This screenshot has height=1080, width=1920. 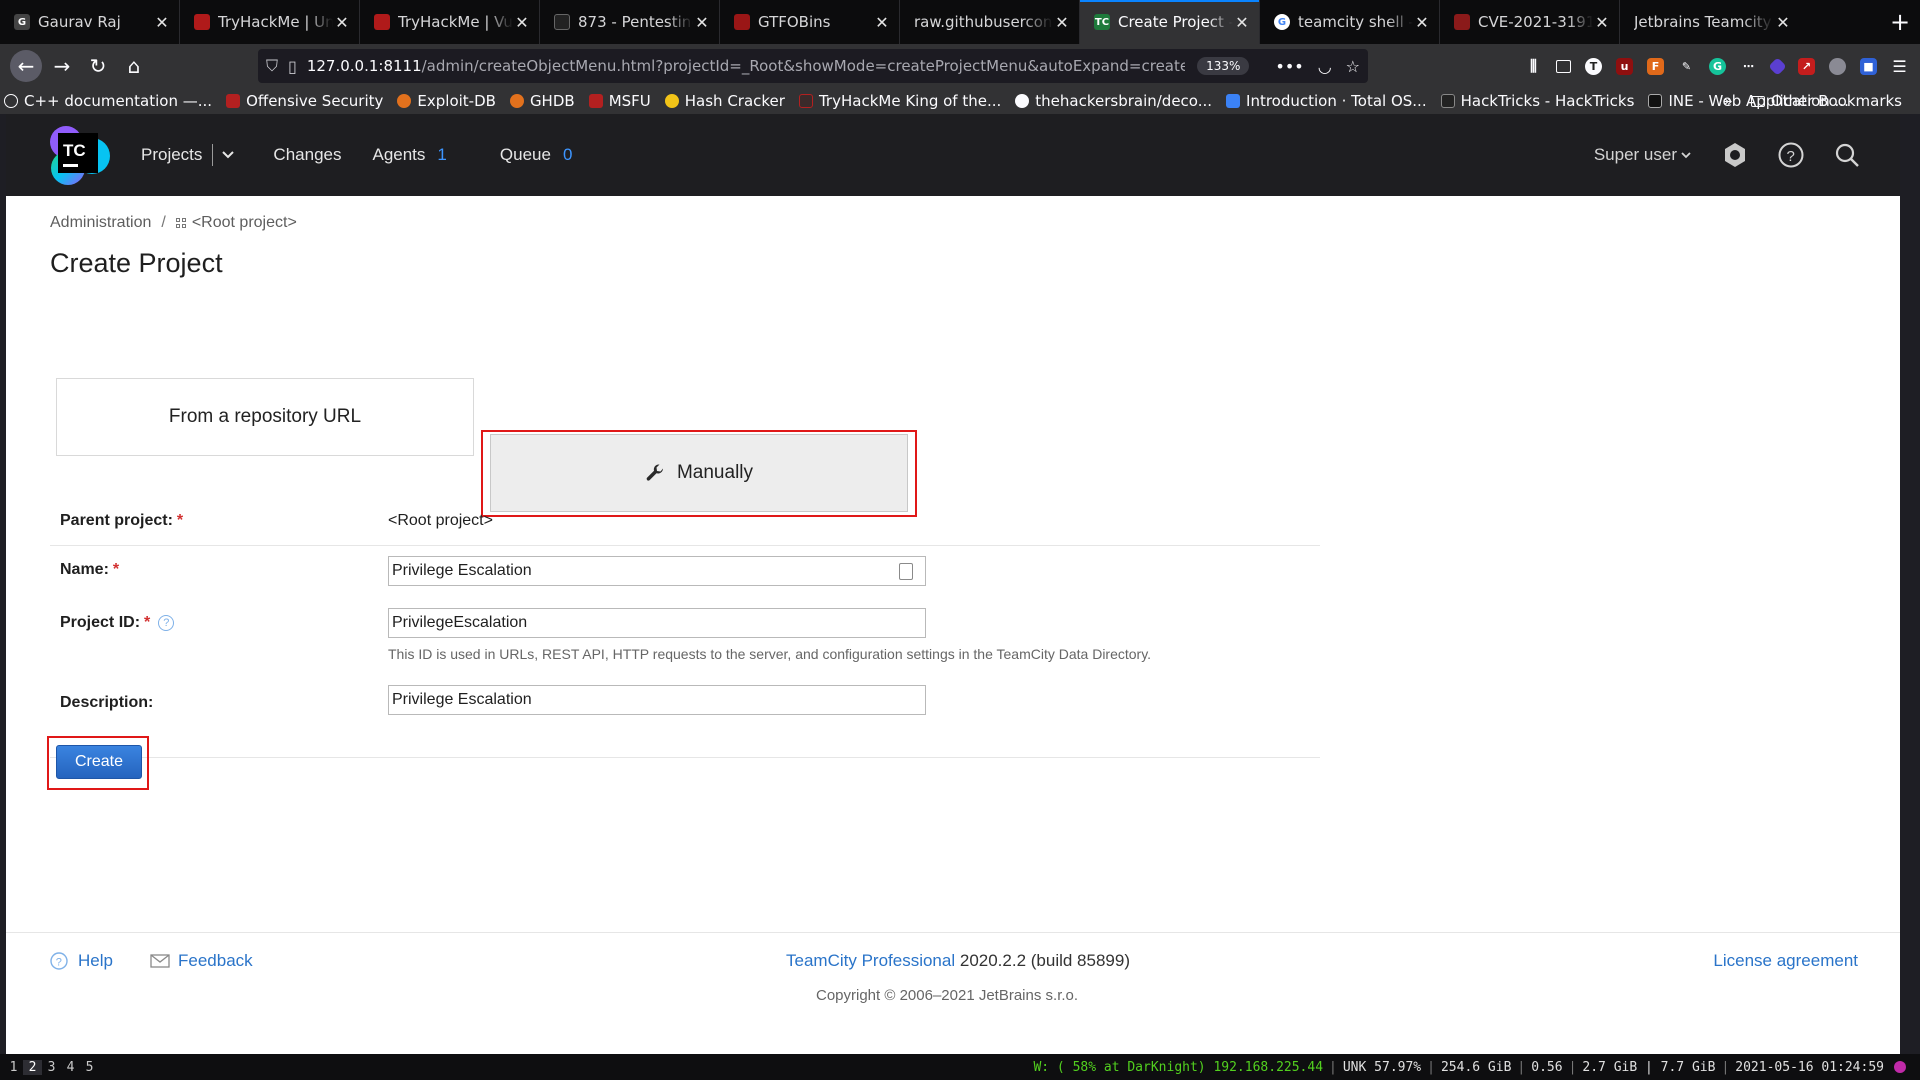 What do you see at coordinates (134, 66) in the screenshot?
I see `home-button: ⌂` at bounding box center [134, 66].